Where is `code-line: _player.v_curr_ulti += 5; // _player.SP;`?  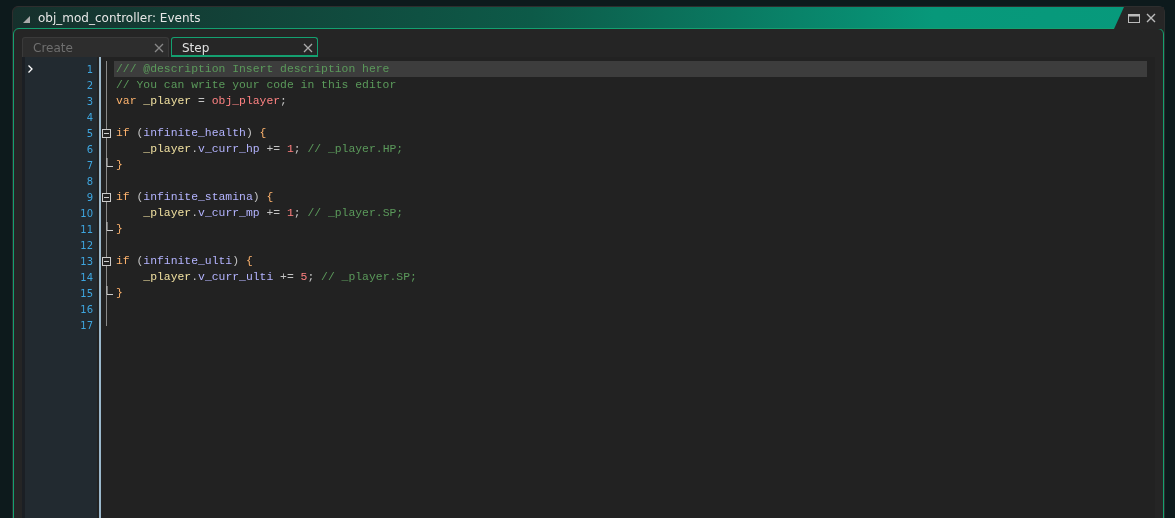
code-line: _player.v_curr_ulti += 5; // _player.SP; is located at coordinates (279, 277).